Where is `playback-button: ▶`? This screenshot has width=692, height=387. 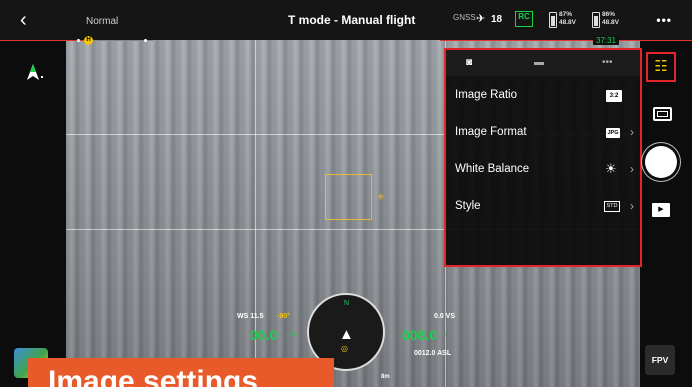 playback-button: ▶ is located at coordinates (661, 210).